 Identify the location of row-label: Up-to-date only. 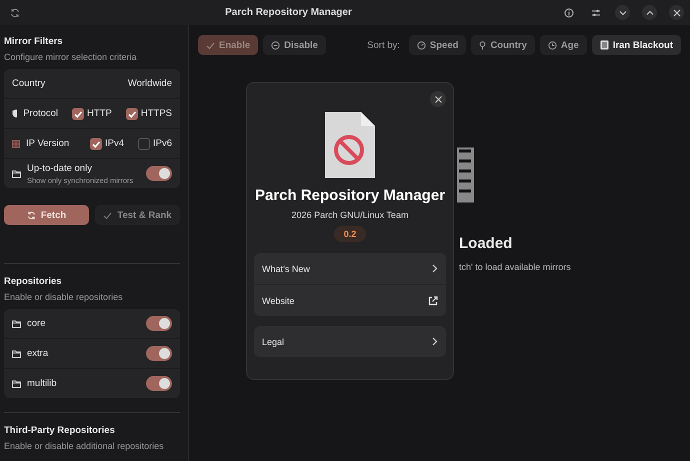
(60, 168).